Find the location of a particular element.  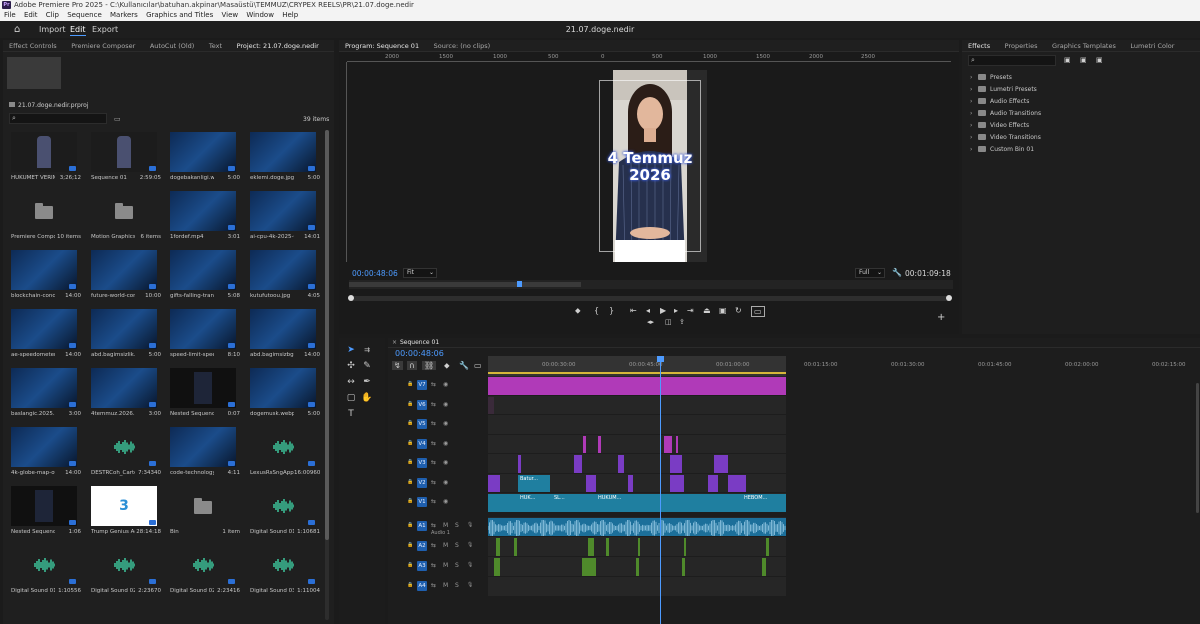

nest-toggle-icon: ↯ is located at coordinates (397, 365).